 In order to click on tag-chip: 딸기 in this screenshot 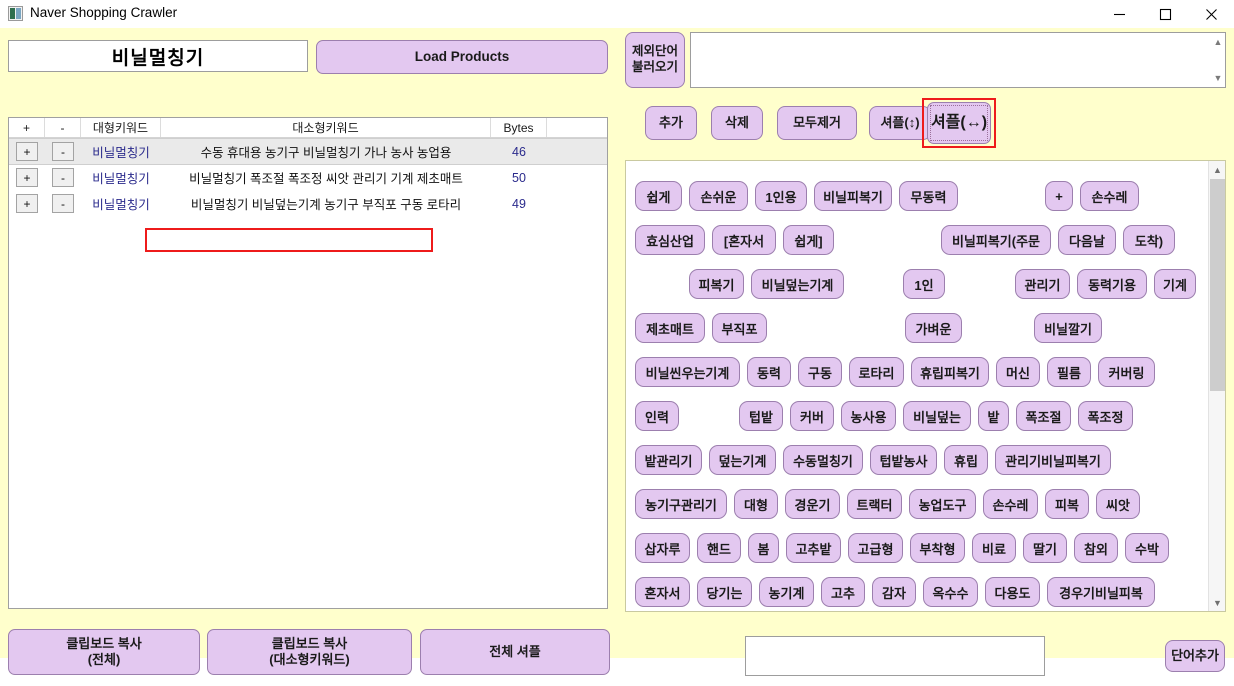, I will do `click(1045, 548)`.